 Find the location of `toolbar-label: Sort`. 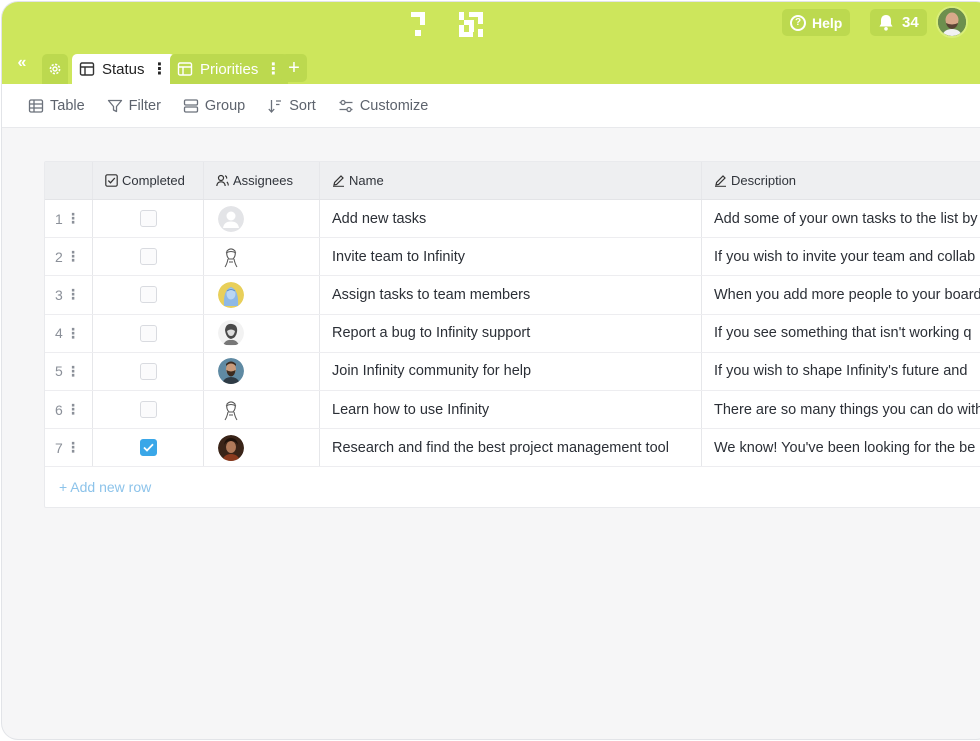

toolbar-label: Sort is located at coordinates (302, 105).